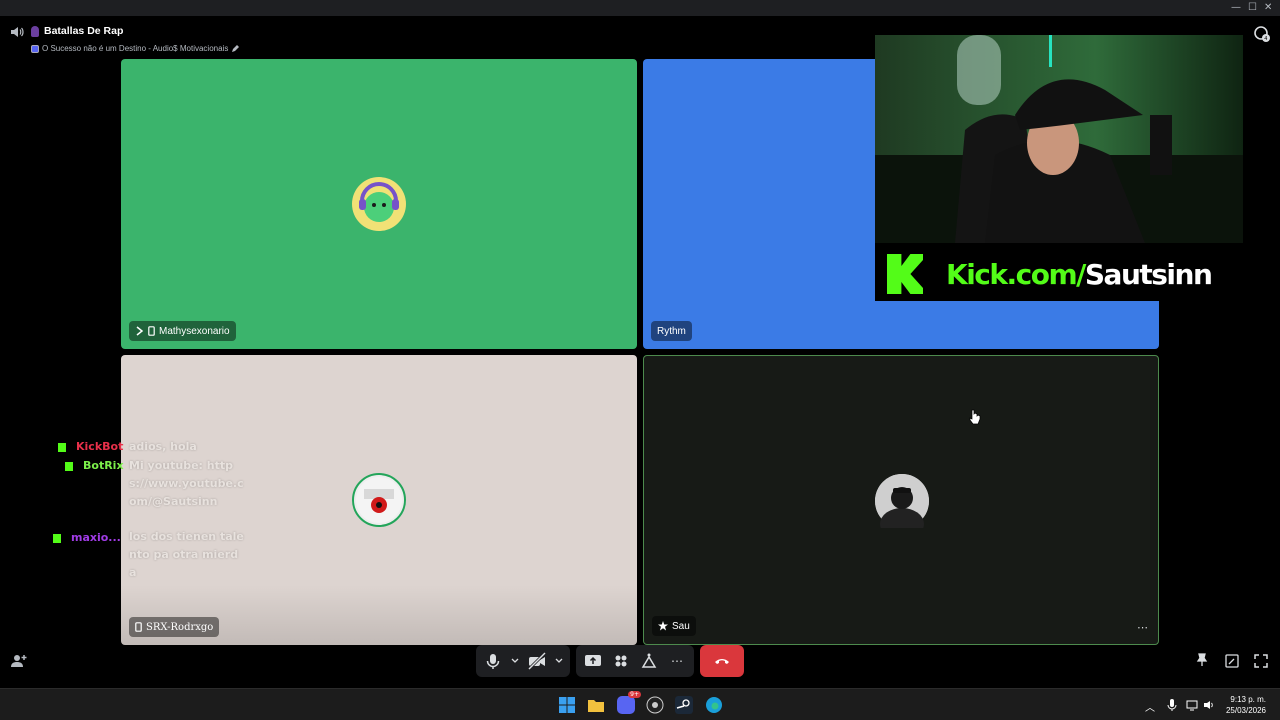 This screenshot has height=720, width=1280. I want to click on camera-off-icon, so click(537, 661).